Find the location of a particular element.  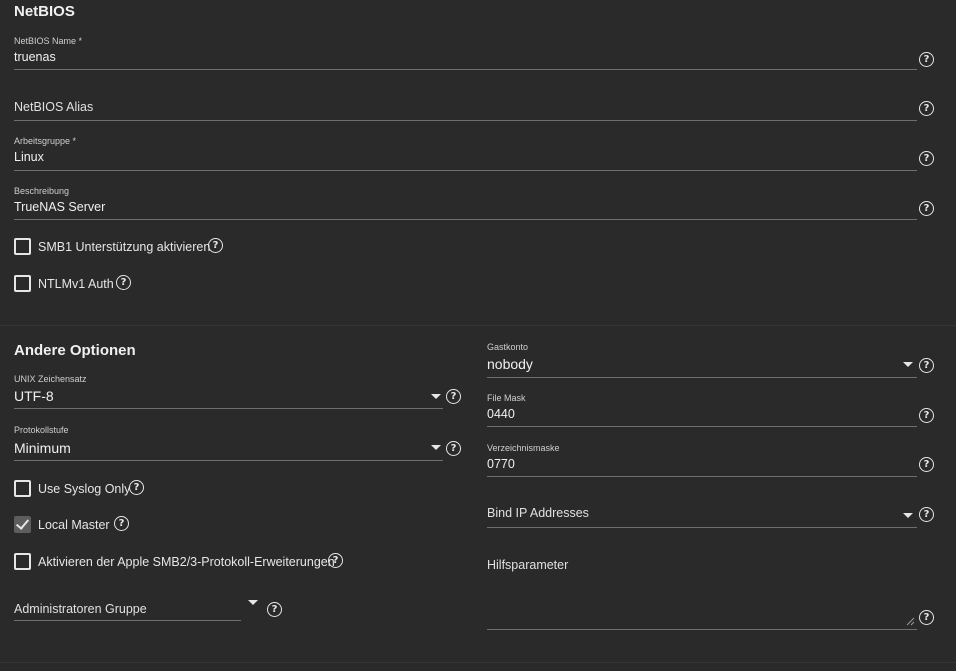

netbios-alias-input: NetBIOS Alias is located at coordinates (53, 107).